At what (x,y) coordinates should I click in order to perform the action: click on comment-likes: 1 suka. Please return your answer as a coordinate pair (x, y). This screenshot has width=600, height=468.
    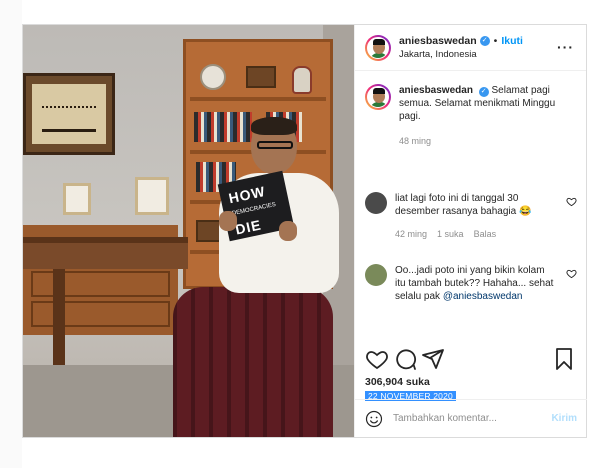
    Looking at the image, I should click on (450, 234).